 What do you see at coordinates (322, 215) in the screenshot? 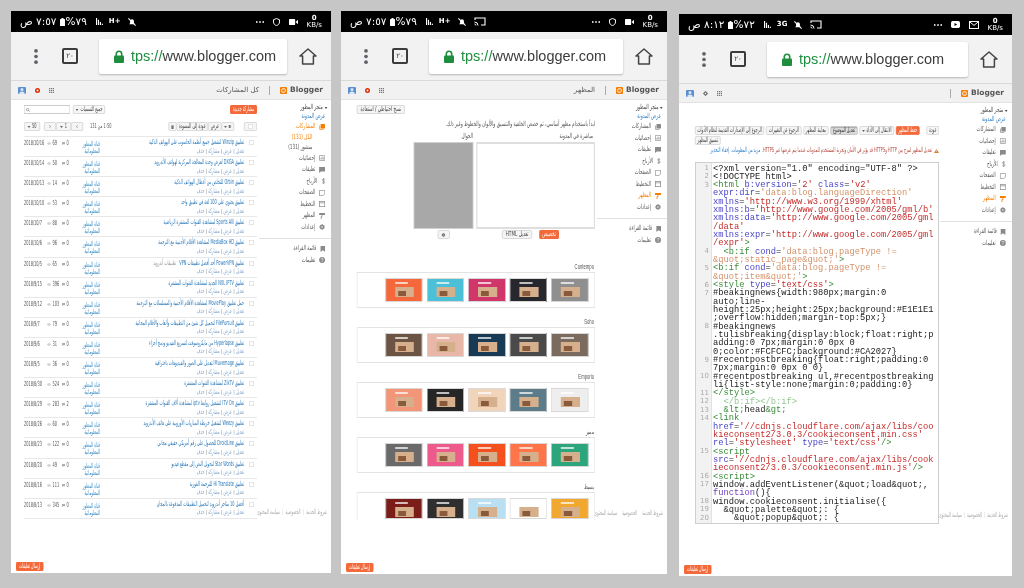
I see `paint-roller-icon` at bounding box center [322, 215].